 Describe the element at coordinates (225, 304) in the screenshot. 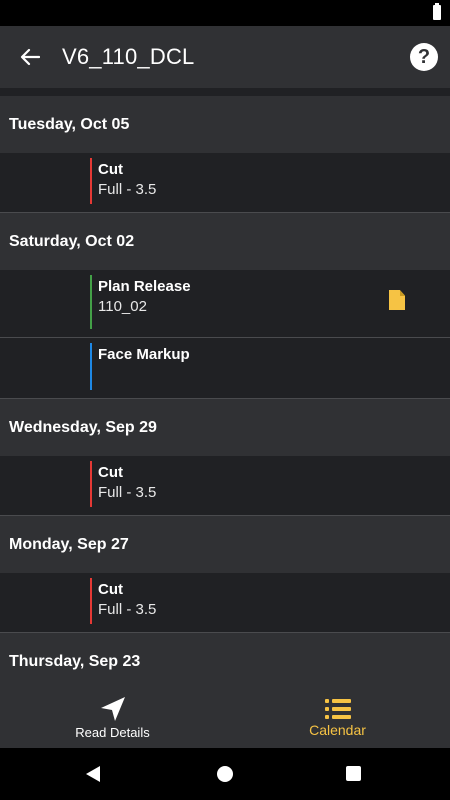

I see `event-row: Plan Release 110_02` at that location.